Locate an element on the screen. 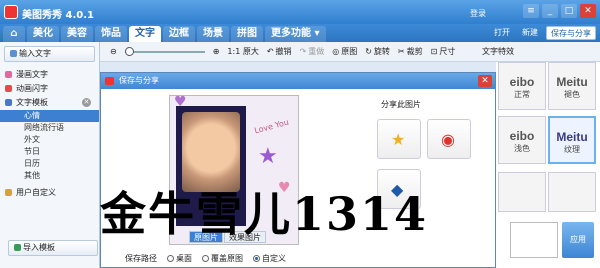 Image resolution: width=600 pixels, height=268 pixels. actual-size-button: 1:1 原大 is located at coordinates (242, 51).